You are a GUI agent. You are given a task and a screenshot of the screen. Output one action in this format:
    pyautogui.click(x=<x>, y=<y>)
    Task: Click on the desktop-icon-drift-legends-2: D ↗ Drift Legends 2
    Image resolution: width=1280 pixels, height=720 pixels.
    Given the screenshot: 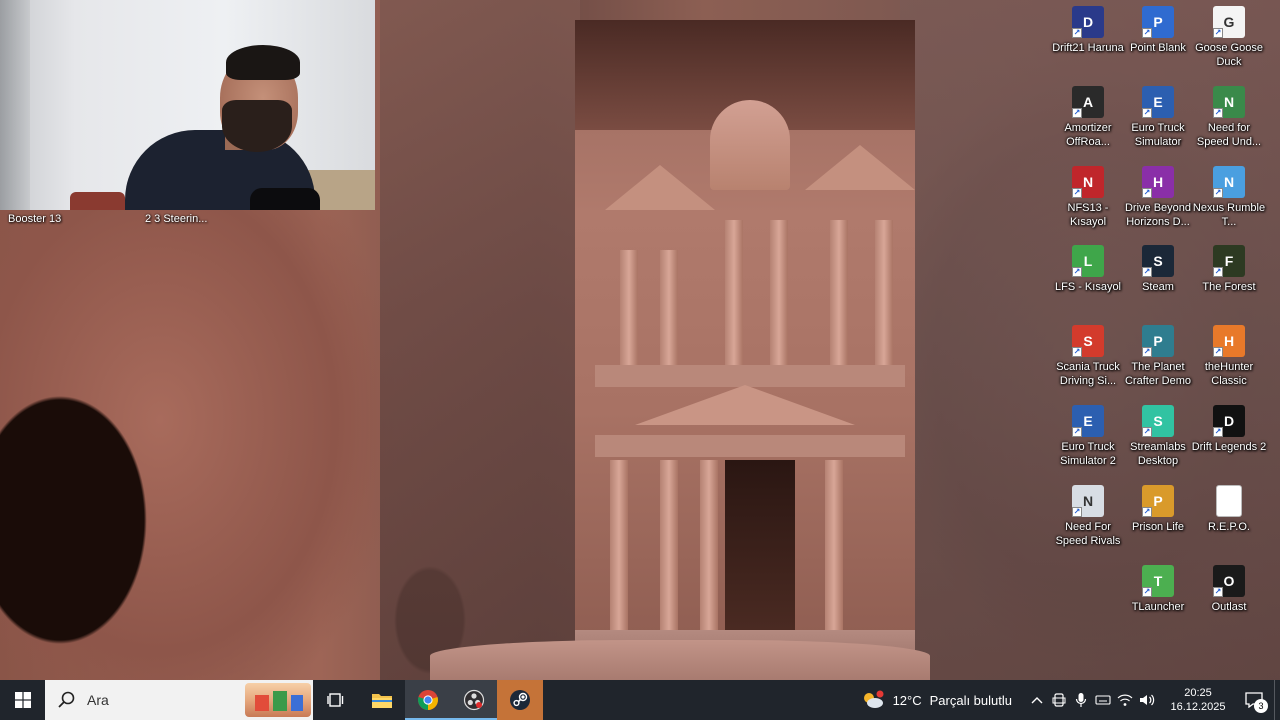 What is the action you would take?
    pyautogui.click(x=1229, y=429)
    